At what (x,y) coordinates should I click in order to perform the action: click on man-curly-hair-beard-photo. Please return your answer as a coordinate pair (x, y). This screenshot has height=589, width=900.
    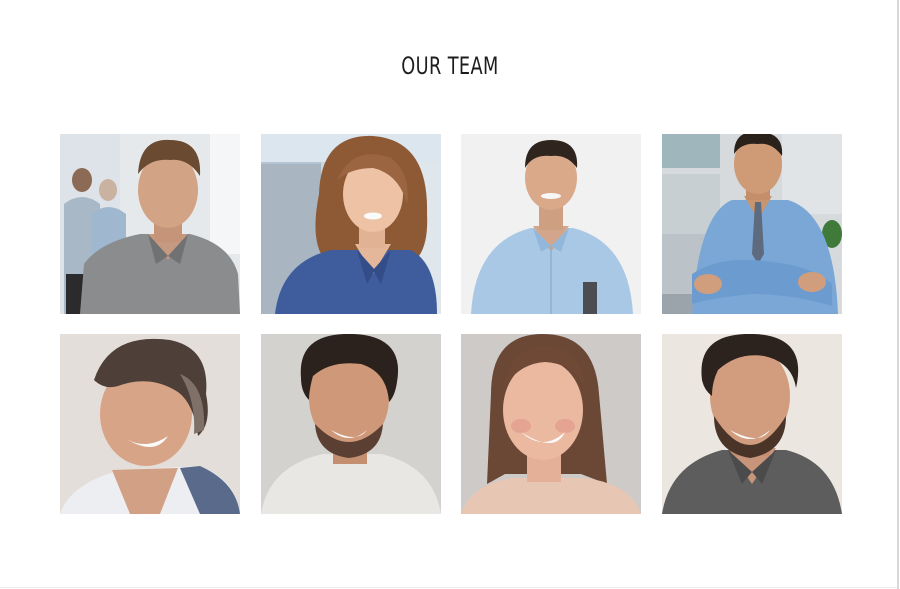
    Looking at the image, I should click on (350, 424).